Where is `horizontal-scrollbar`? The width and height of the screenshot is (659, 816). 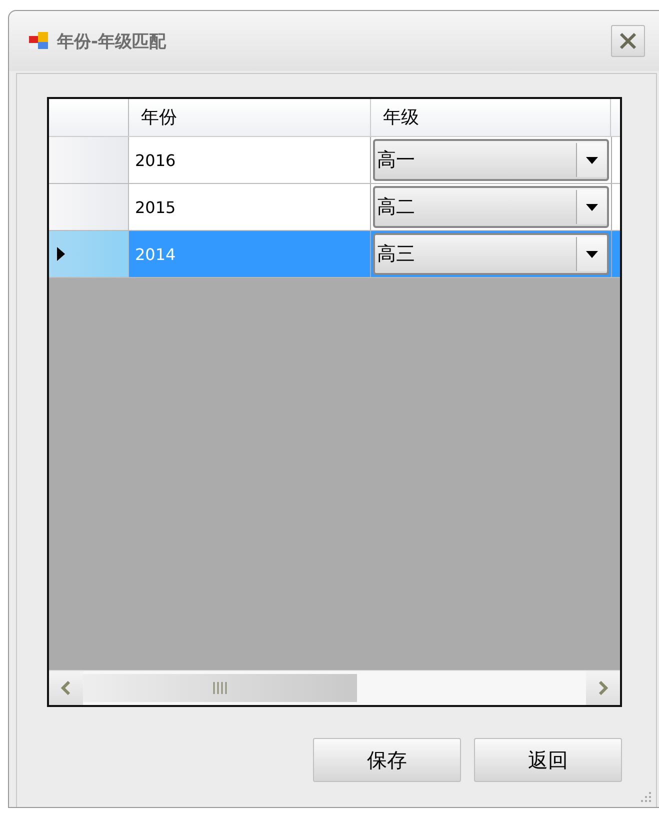 horizontal-scrollbar is located at coordinates (334, 687).